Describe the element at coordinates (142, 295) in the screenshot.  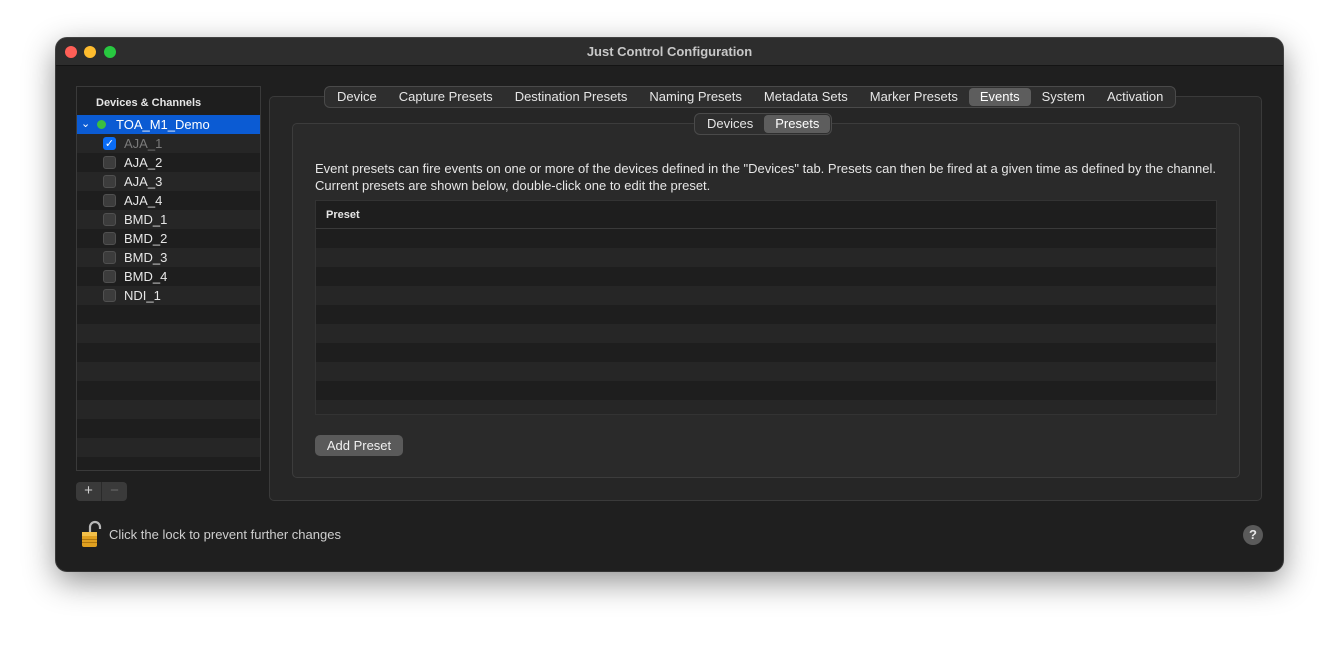
I see `channel-label: NDI_1` at that location.